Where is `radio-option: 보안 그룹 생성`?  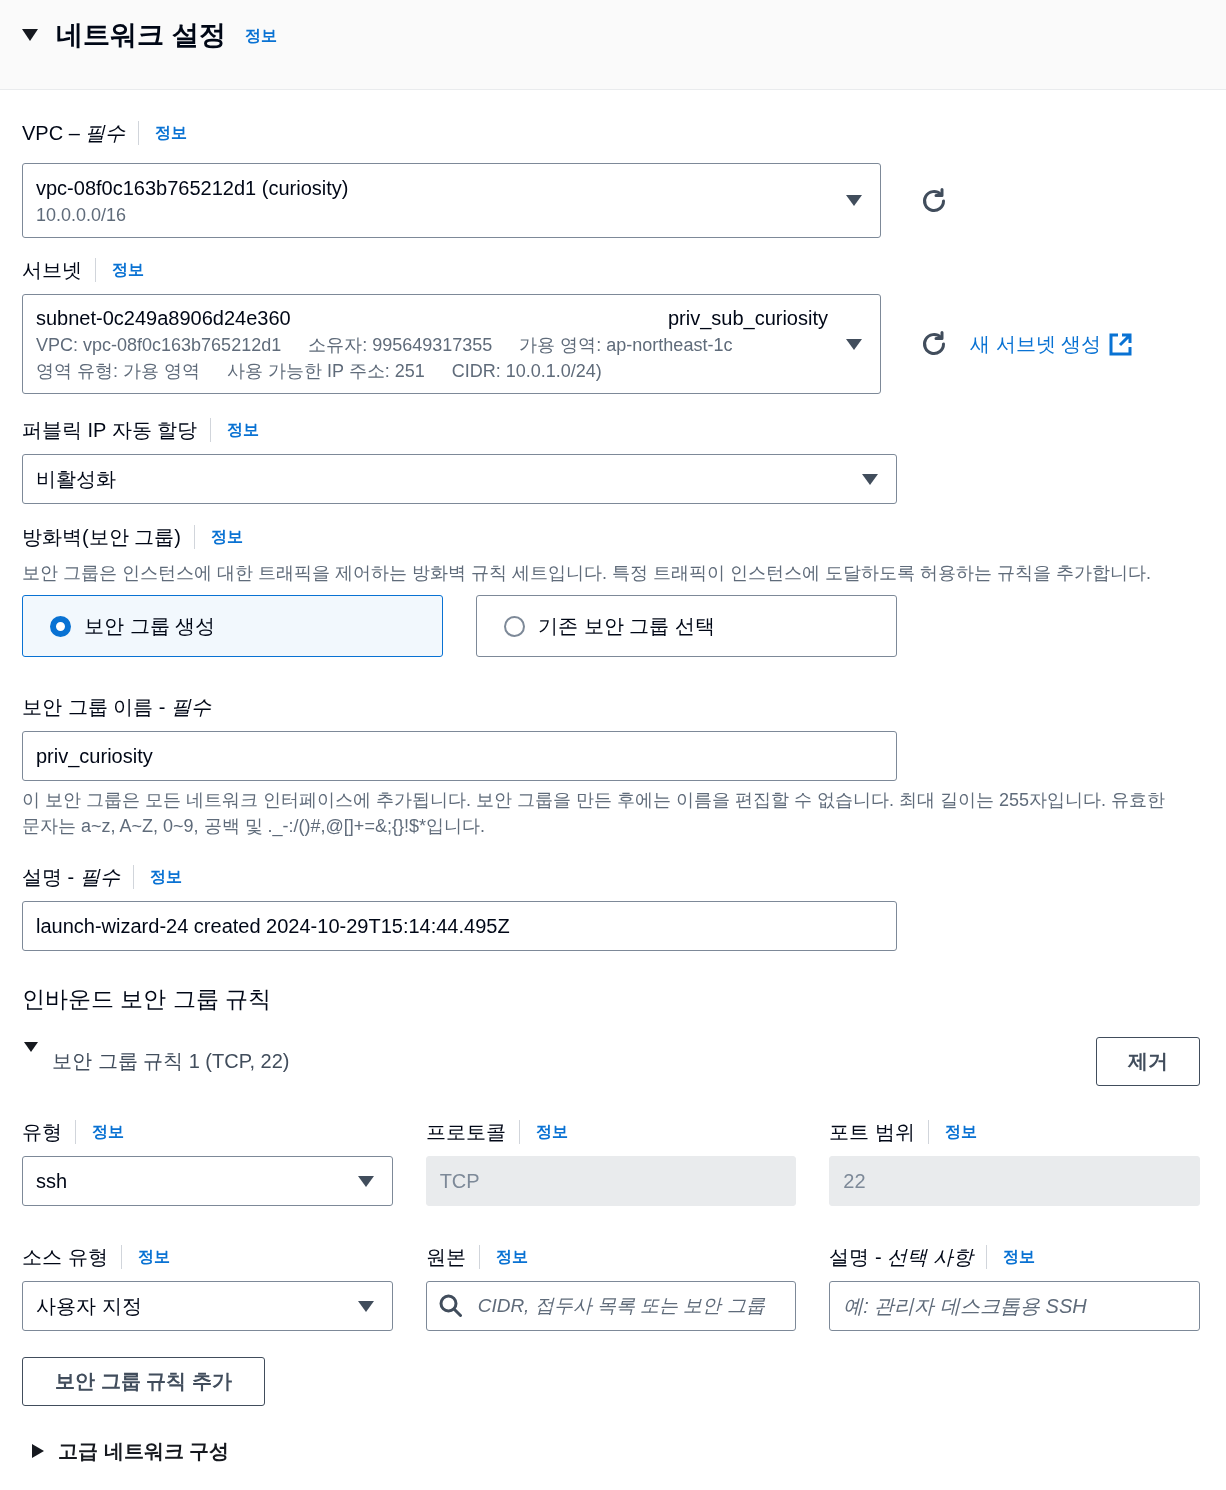 radio-option: 보안 그룹 생성 is located at coordinates (232, 626).